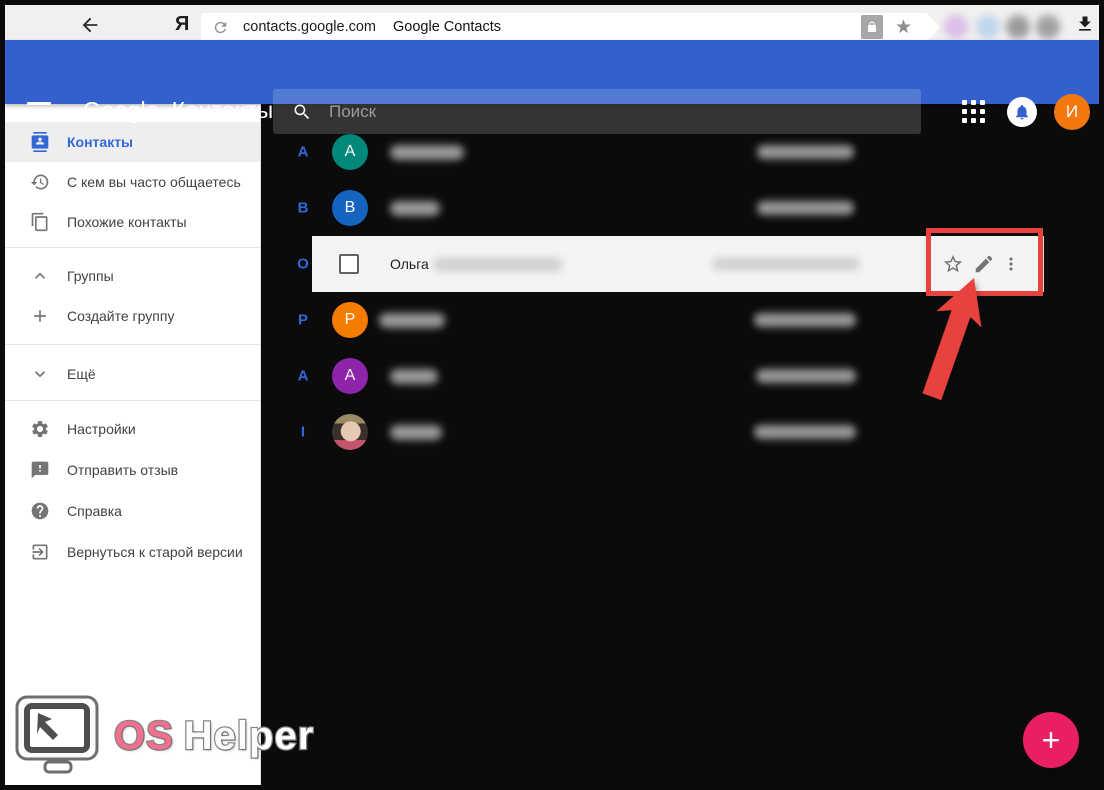 The image size is (1104, 790). I want to click on alphabet-letter: В, so click(303, 208).